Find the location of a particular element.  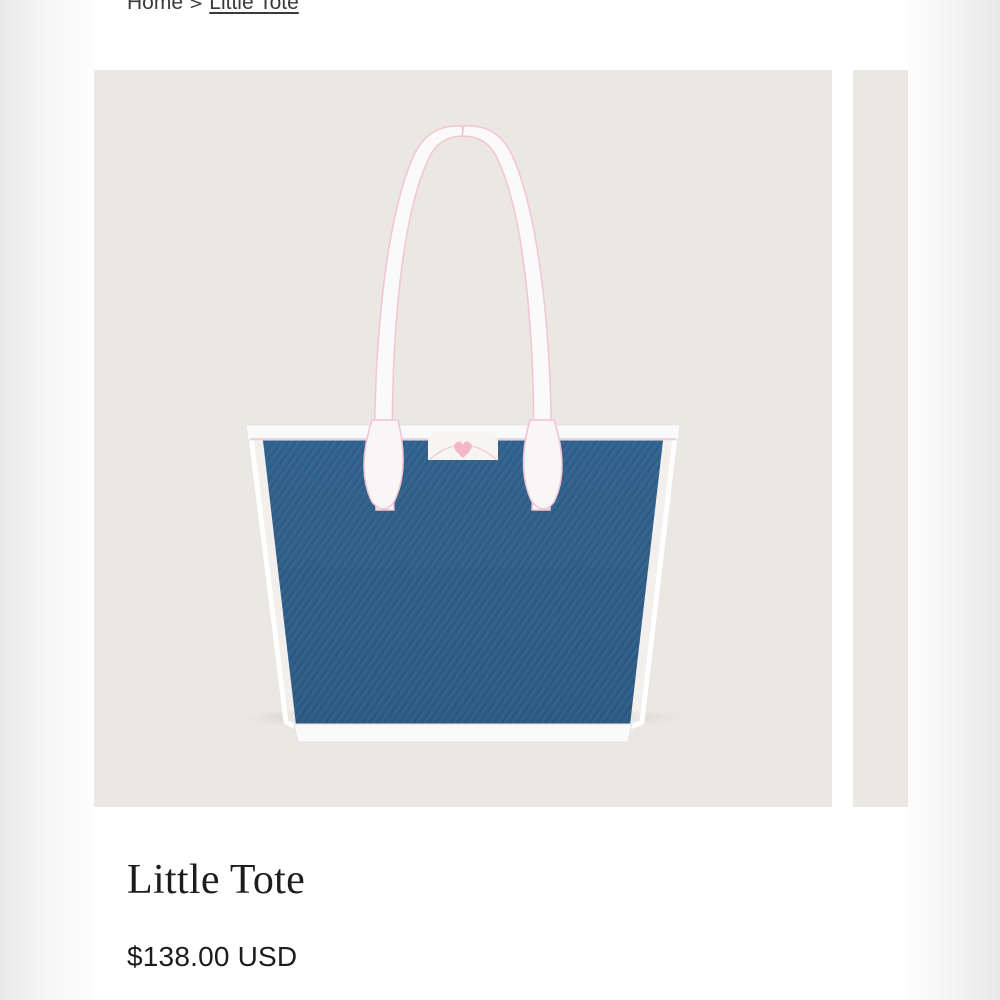

product-price: $138.00 USD is located at coordinates (212, 956).